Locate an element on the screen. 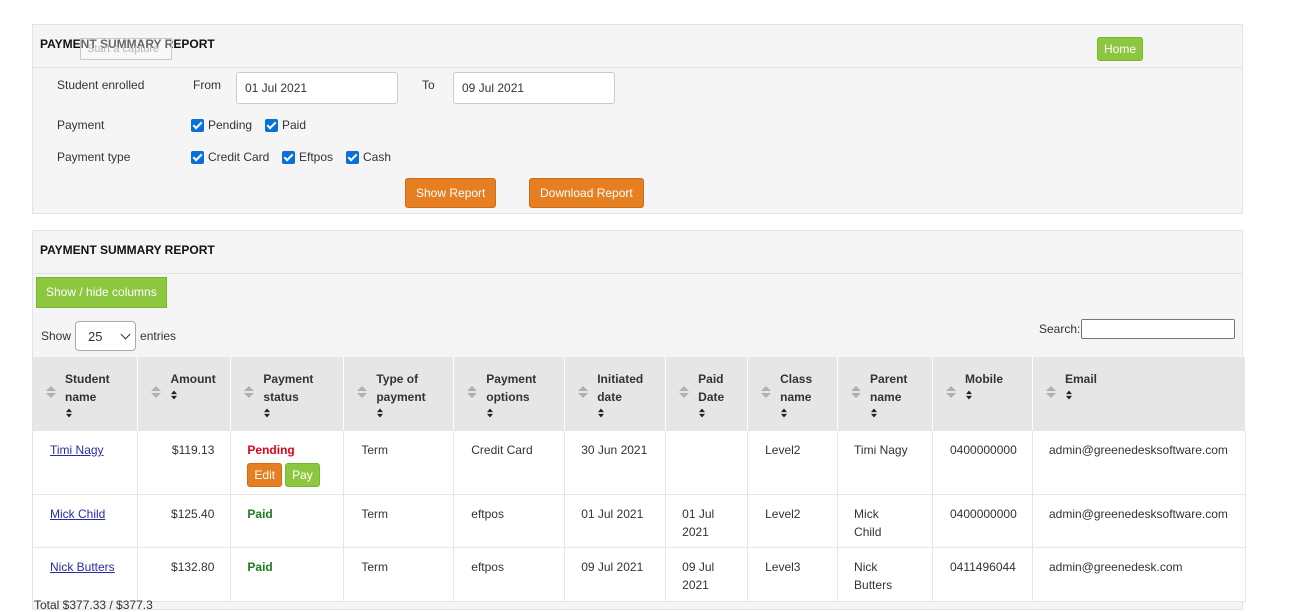 Image resolution: width=1291 pixels, height=612 pixels. show-hide-columns-button: Show / hide columns is located at coordinates (101, 292).